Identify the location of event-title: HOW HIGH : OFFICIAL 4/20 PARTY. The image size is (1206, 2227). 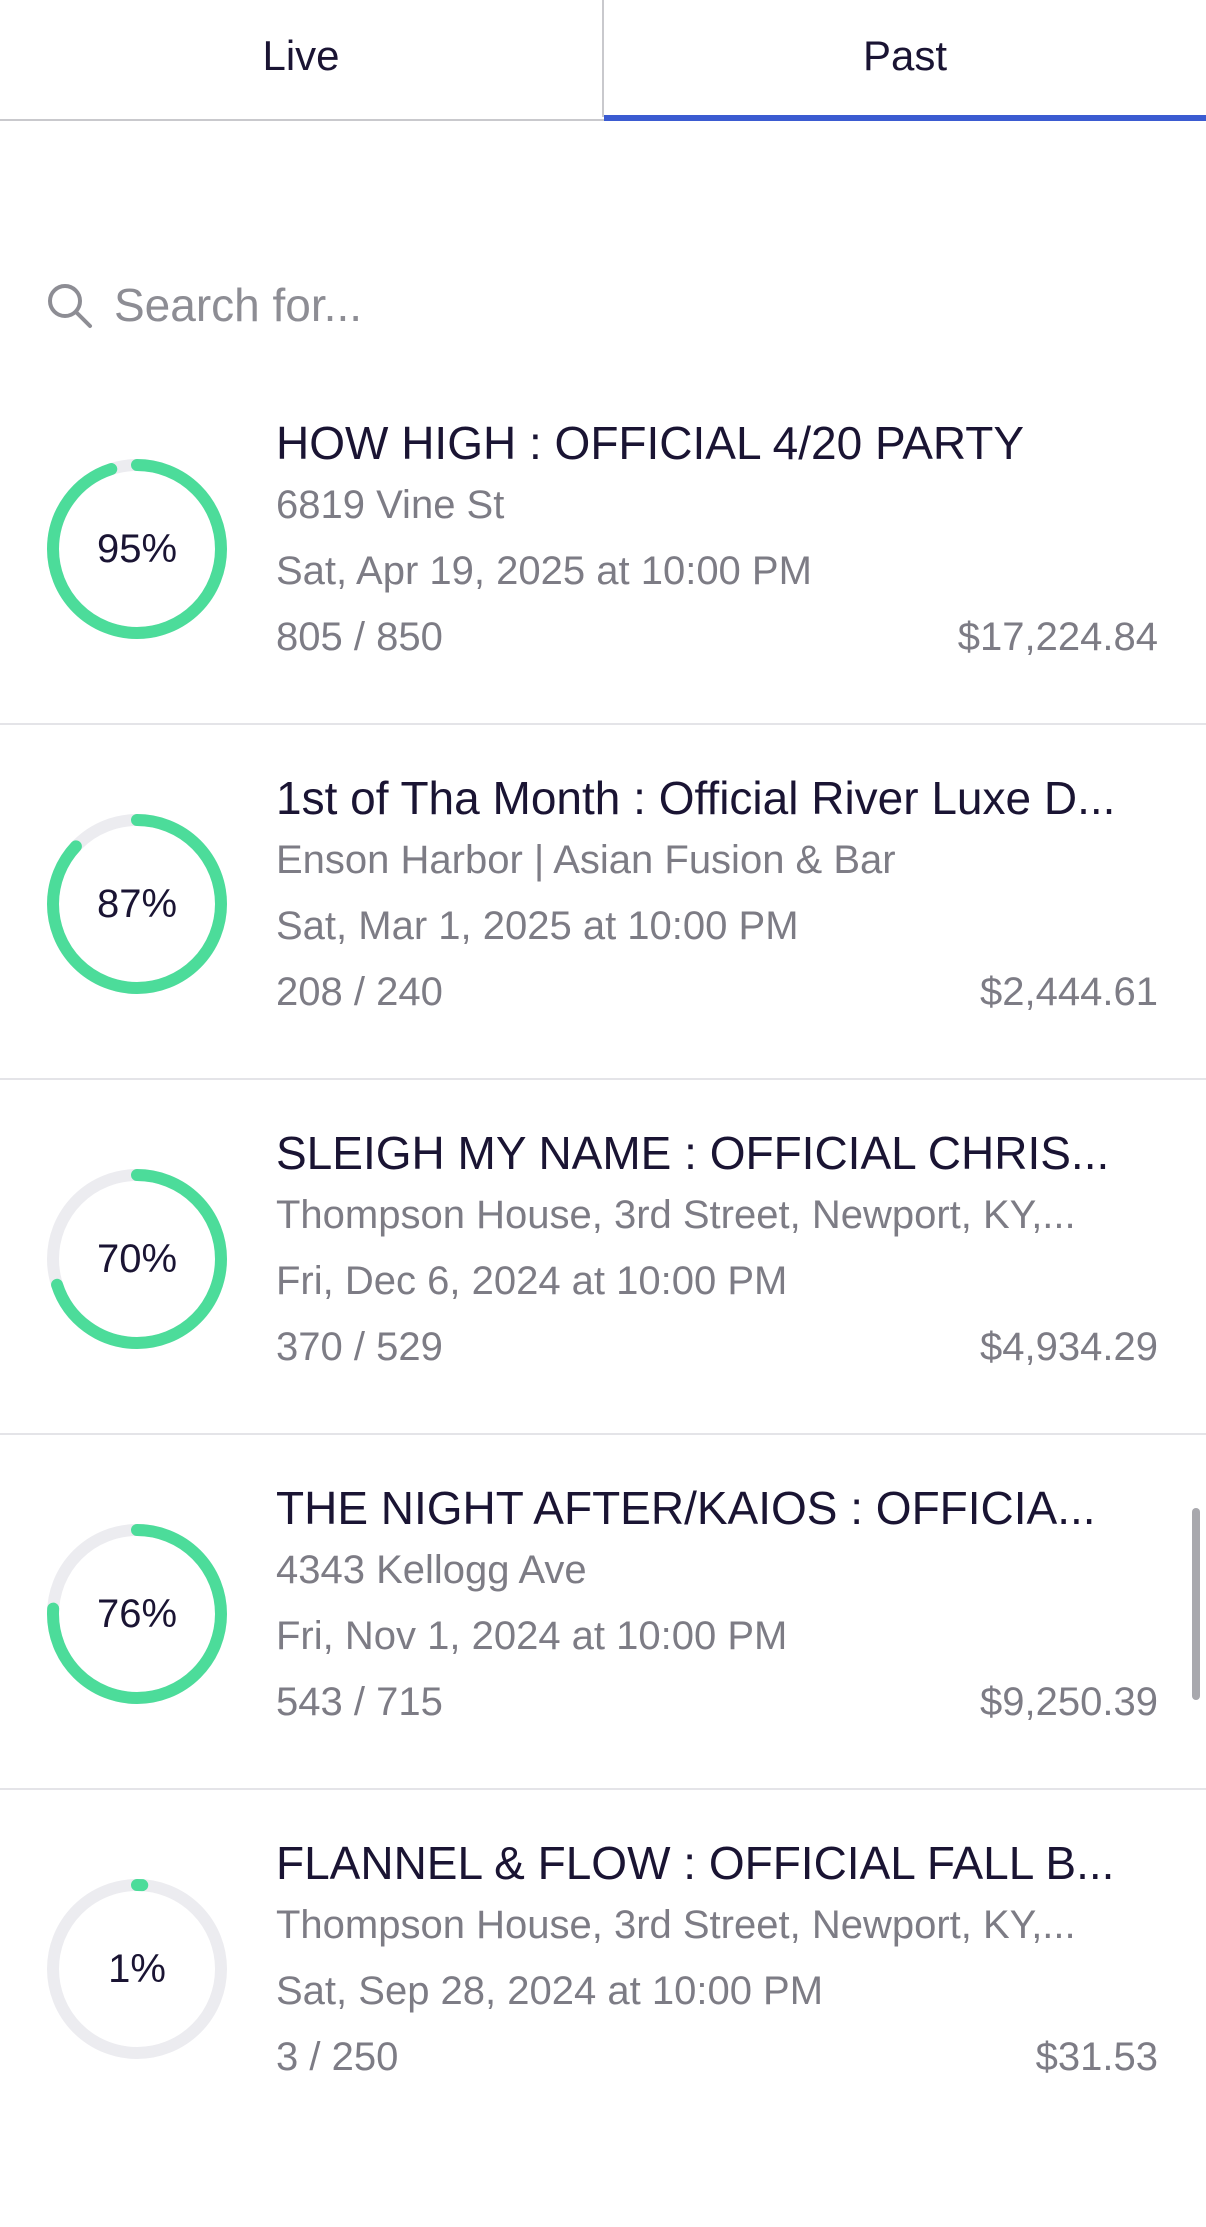
(650, 443).